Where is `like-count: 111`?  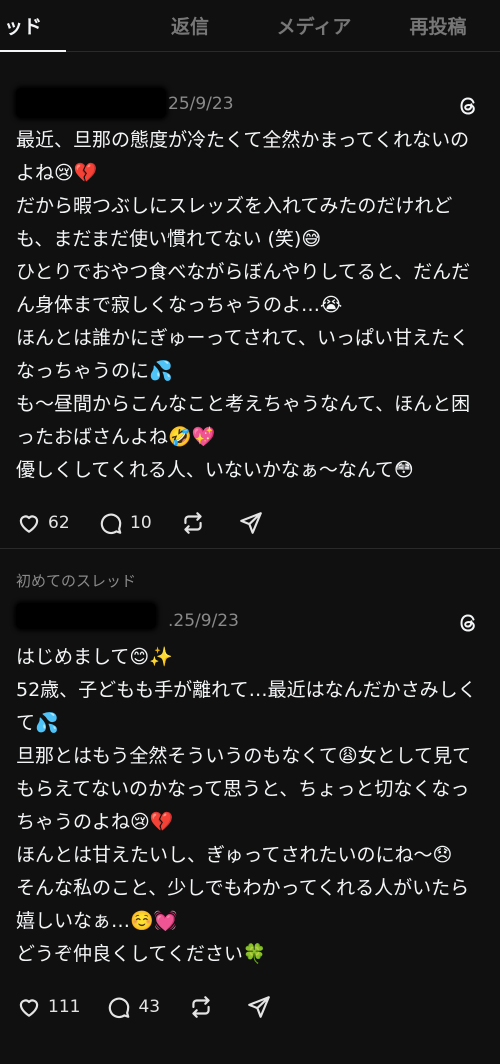 like-count: 111 is located at coordinates (64, 1007).